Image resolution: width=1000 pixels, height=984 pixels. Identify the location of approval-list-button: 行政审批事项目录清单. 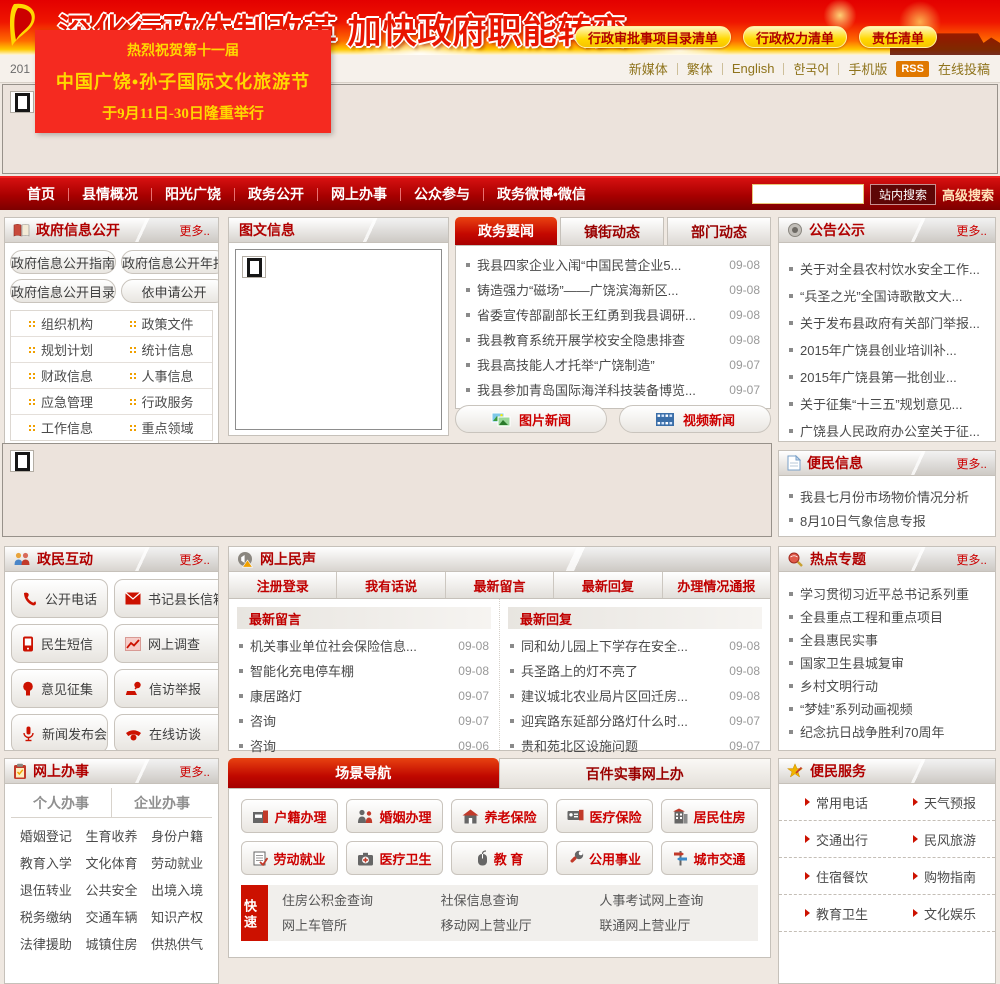
(653, 37).